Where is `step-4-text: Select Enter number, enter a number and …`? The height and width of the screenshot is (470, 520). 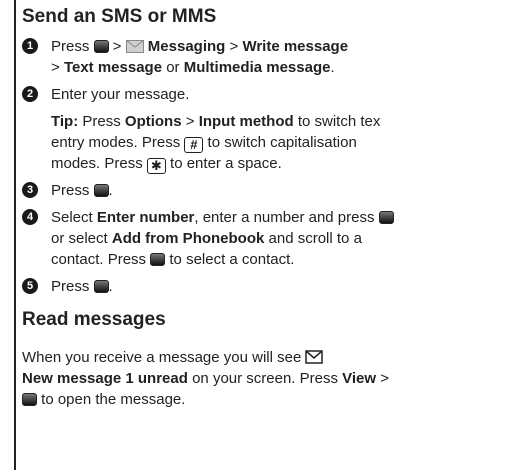
step-4-text: Select Enter number, enter a number and … is located at coordinates (285, 238).